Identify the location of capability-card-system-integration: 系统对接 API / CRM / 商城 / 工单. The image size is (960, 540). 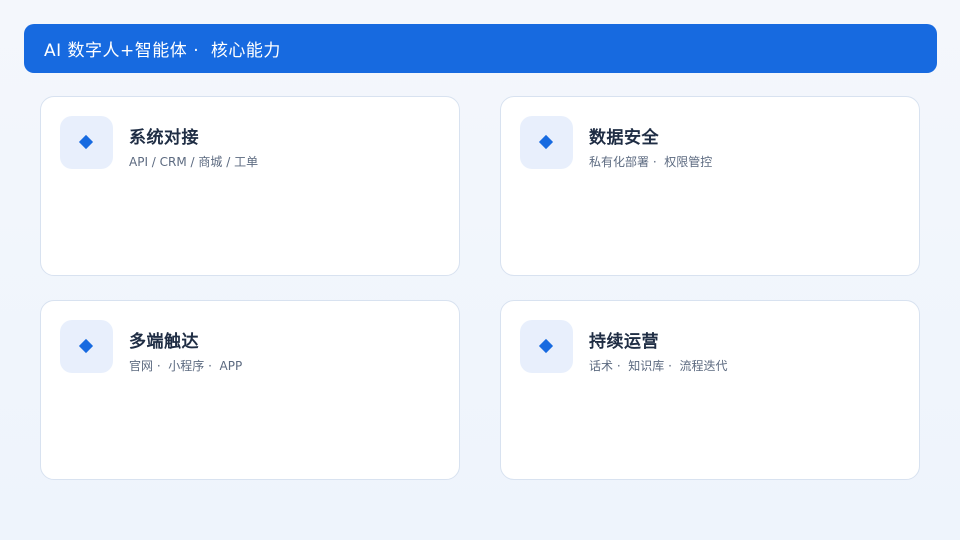
(250, 186).